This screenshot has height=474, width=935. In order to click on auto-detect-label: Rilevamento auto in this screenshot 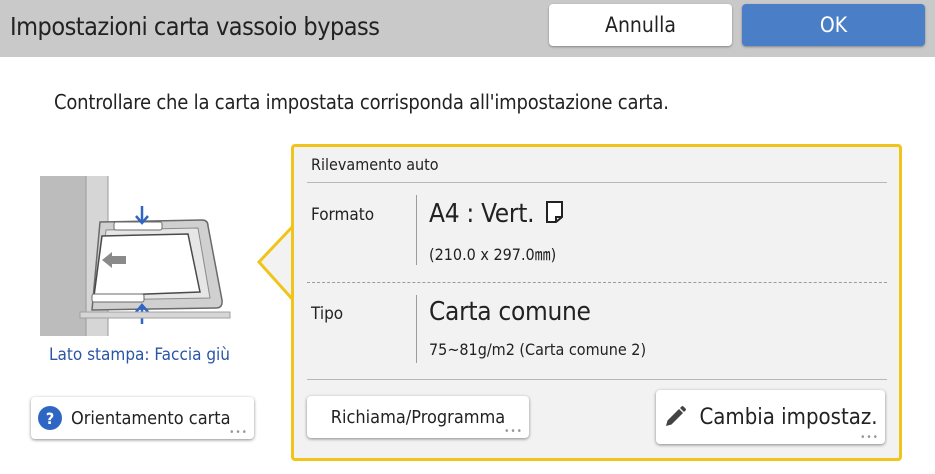, I will do `click(375, 164)`.